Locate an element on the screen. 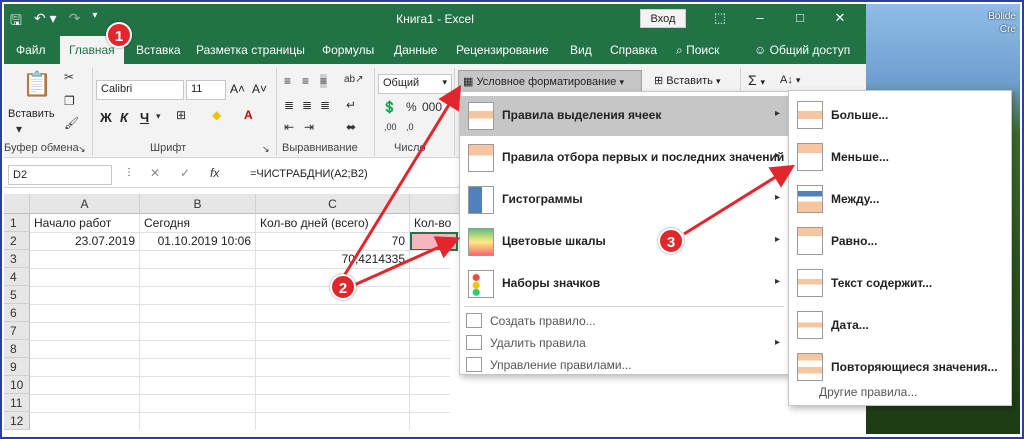 This screenshot has width=1024, height=439. align-bottom-icon: ≡ is located at coordinates (324, 81).